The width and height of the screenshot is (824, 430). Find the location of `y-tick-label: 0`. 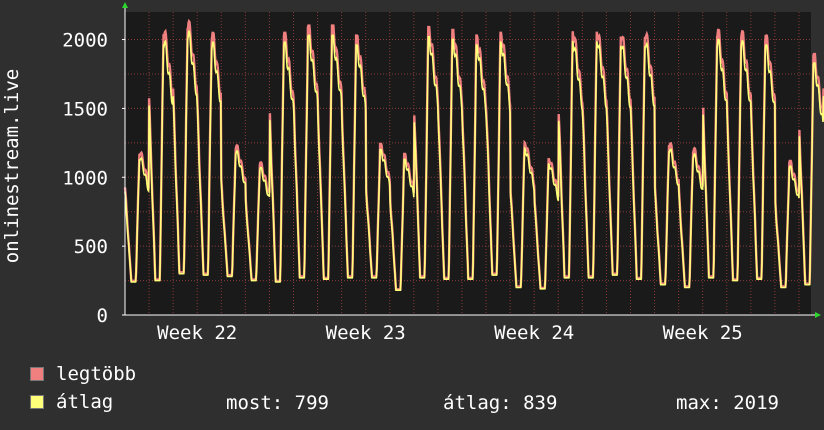

y-tick-label: 0 is located at coordinates (102, 316).